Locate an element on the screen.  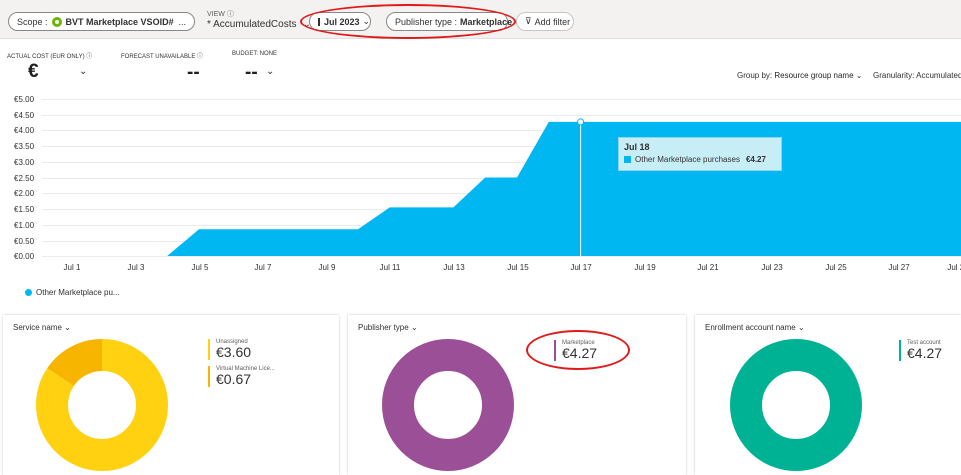
x-tick: Jul 11 is located at coordinates (390, 267).